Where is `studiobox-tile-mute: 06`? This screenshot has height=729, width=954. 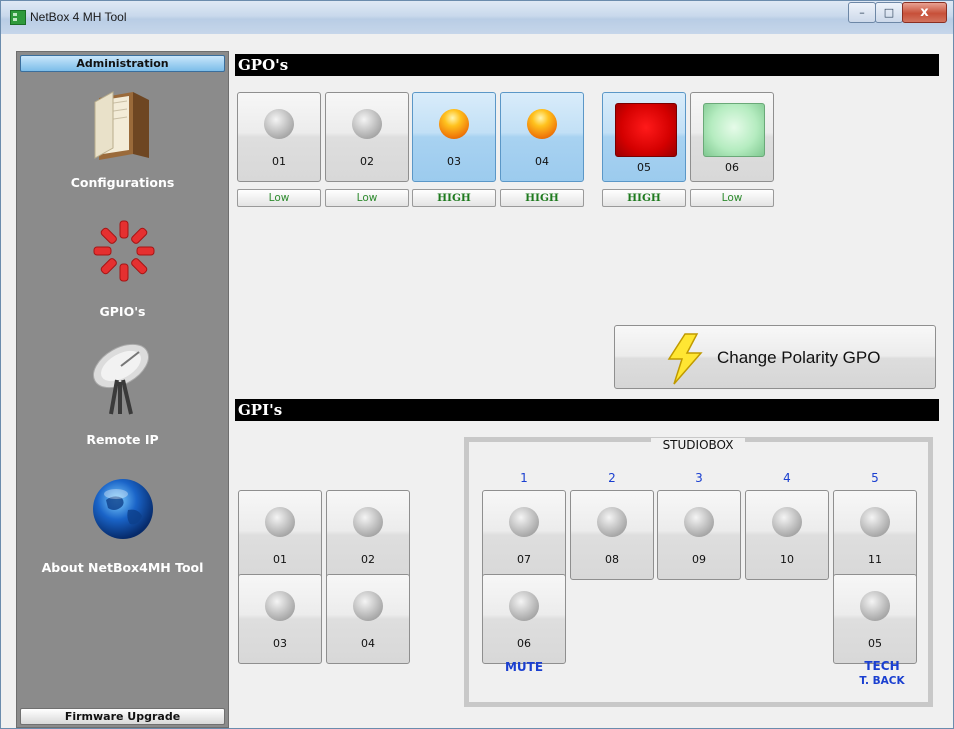 studiobox-tile-mute: 06 is located at coordinates (524, 619).